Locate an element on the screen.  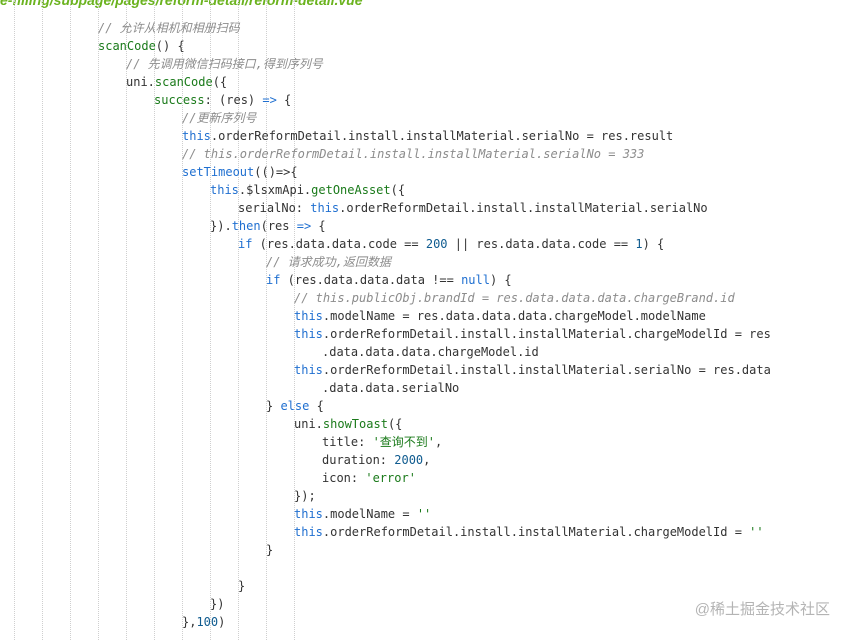
code-line: }) is located at coordinates (217, 604).